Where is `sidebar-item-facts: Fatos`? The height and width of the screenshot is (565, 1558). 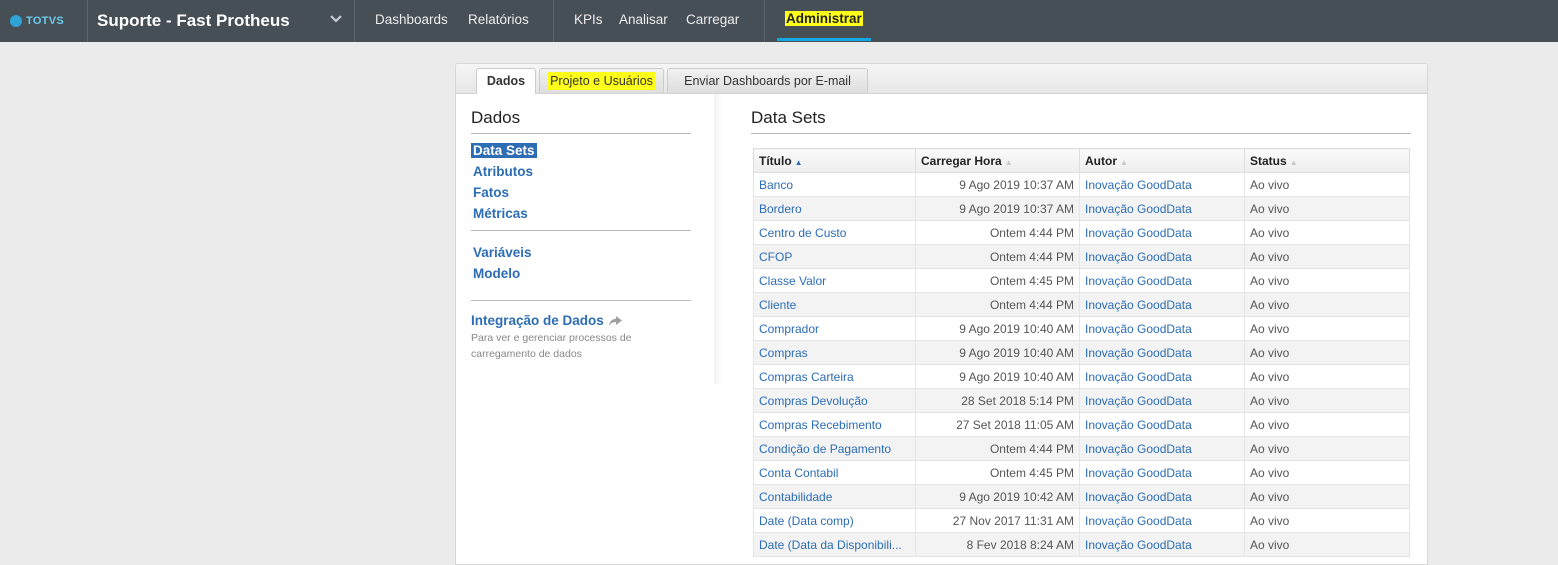 sidebar-item-facts: Fatos is located at coordinates (581, 192).